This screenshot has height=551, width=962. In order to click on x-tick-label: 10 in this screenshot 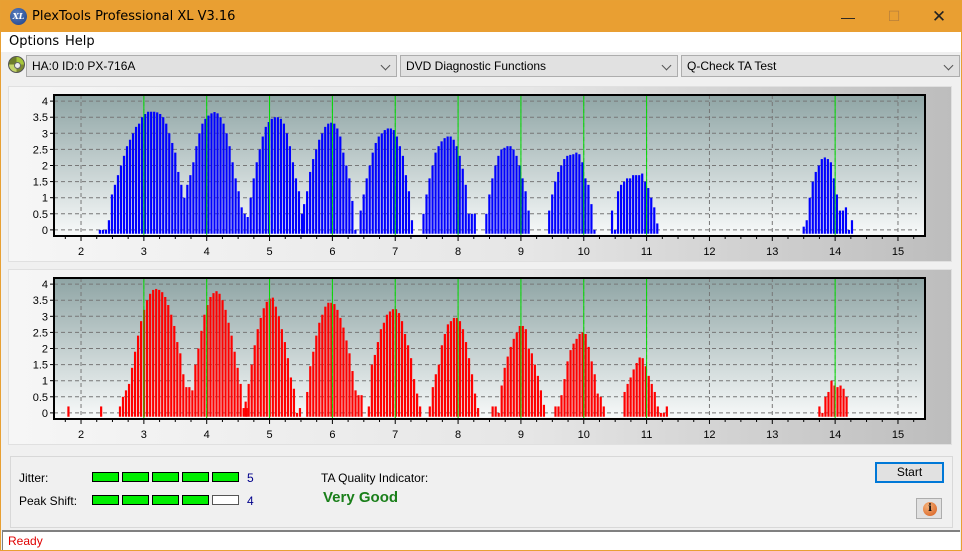, I will do `click(584, 435)`.